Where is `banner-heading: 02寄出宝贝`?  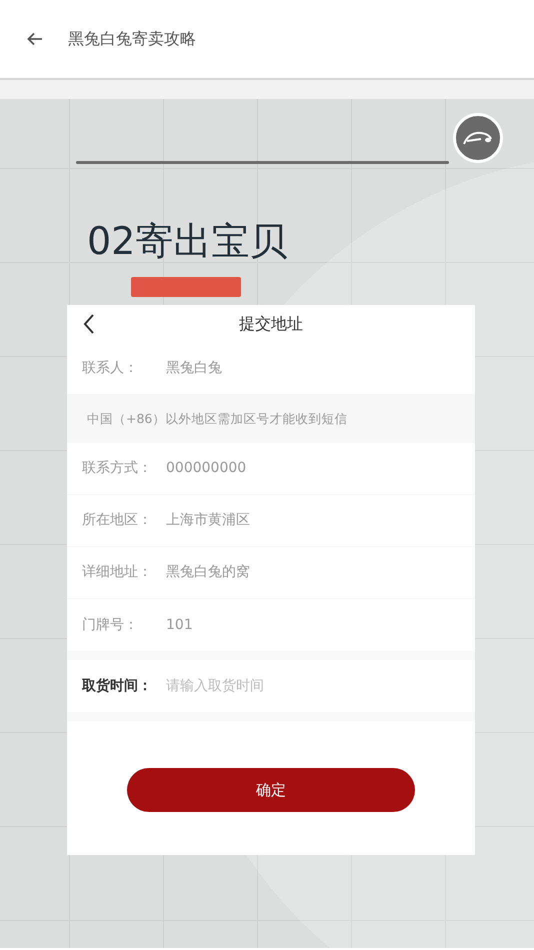
banner-heading: 02寄出宝贝 is located at coordinates (187, 242).